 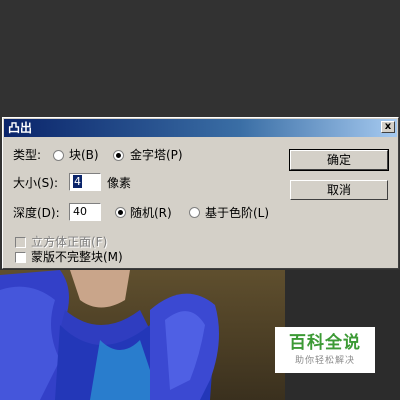 I want to click on watermark-subtitle: 助你轻松解决, so click(x=324, y=361).